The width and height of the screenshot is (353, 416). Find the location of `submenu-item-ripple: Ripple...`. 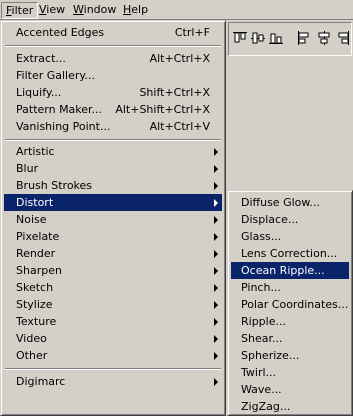

submenu-item-ripple: Ripple... is located at coordinates (290, 321).